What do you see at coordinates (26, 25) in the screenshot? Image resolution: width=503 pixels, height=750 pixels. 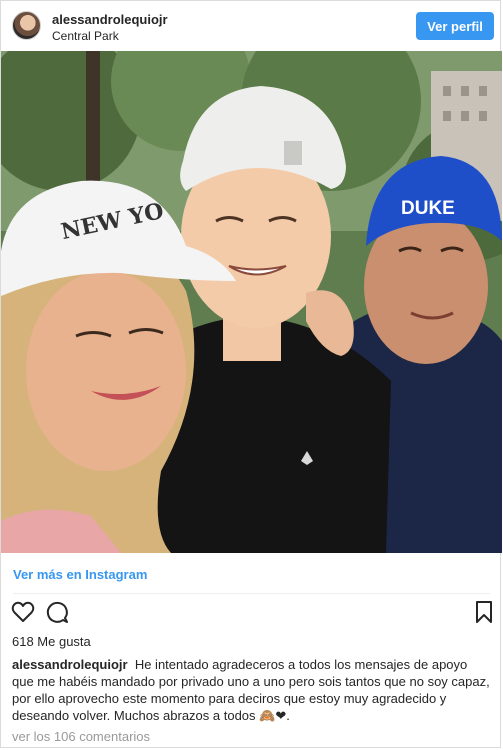 I see `avatar` at bounding box center [26, 25].